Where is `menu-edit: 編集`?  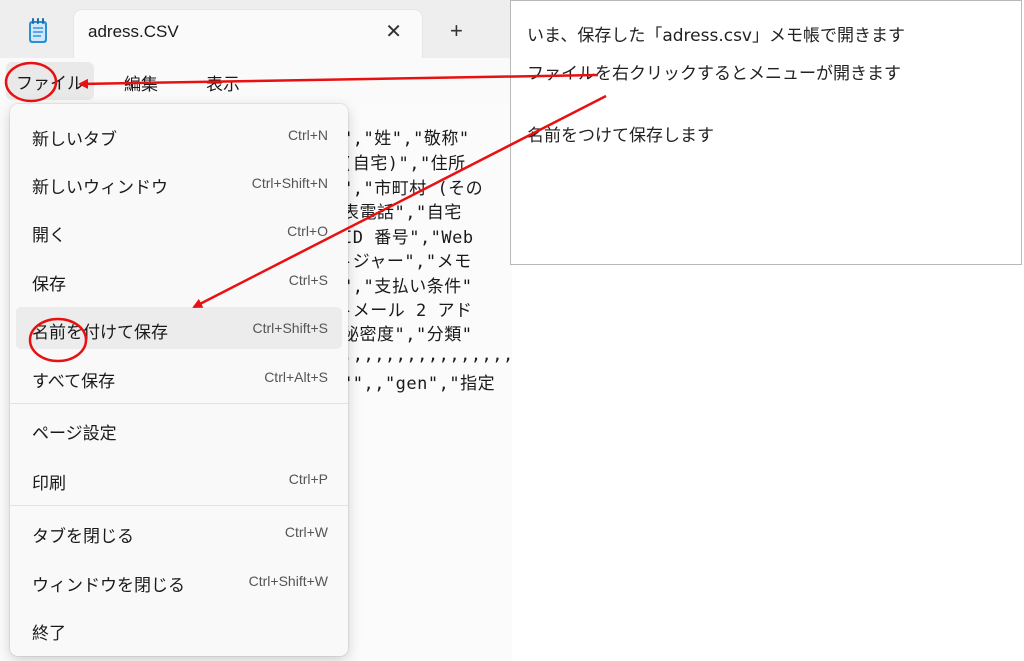
menu-edit: 編集 is located at coordinates (141, 82).